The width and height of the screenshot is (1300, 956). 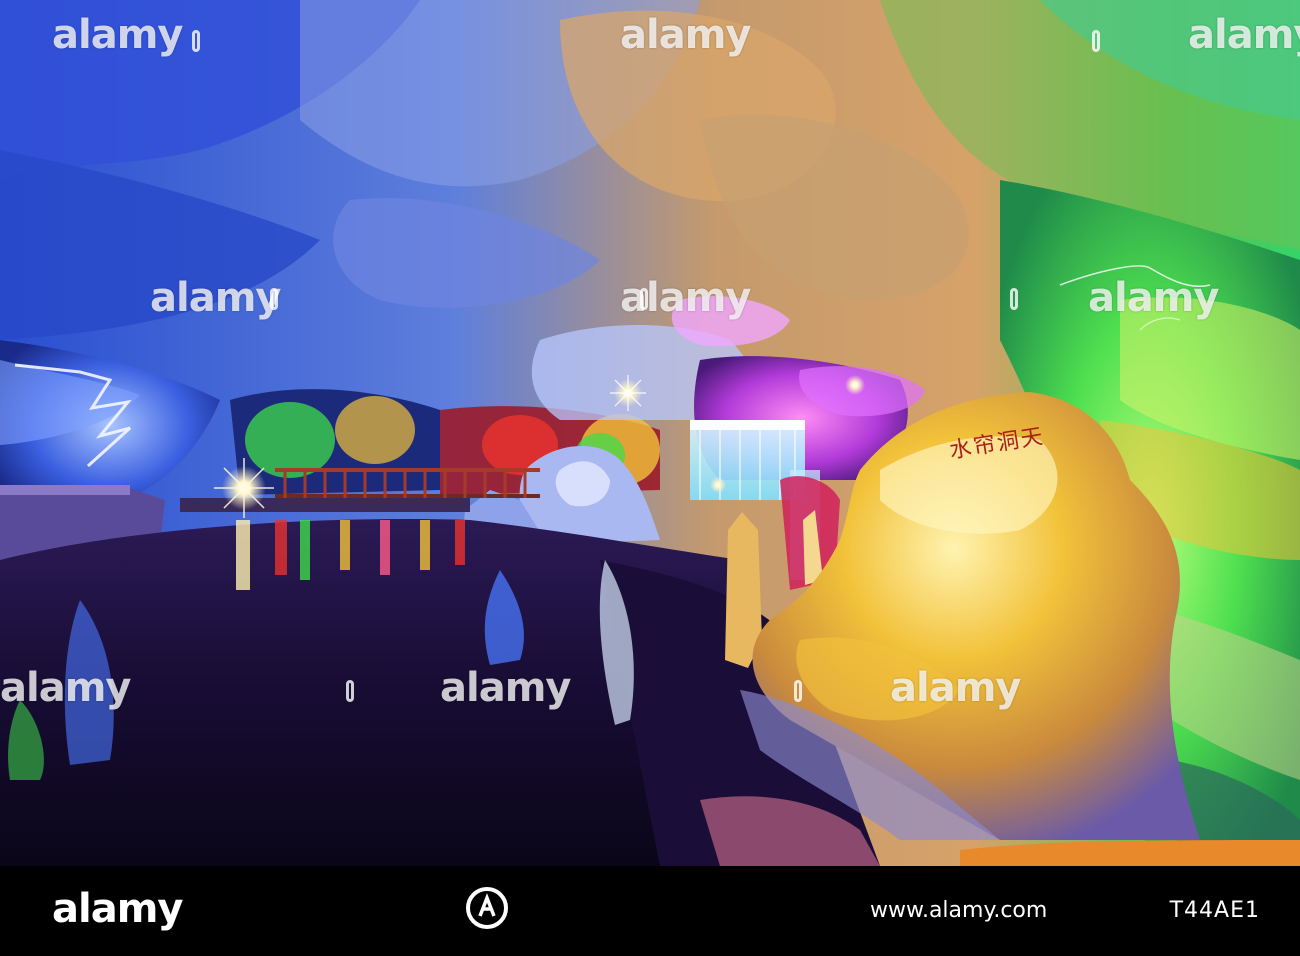 I want to click on footer-logo: alamy, so click(x=117, y=909).